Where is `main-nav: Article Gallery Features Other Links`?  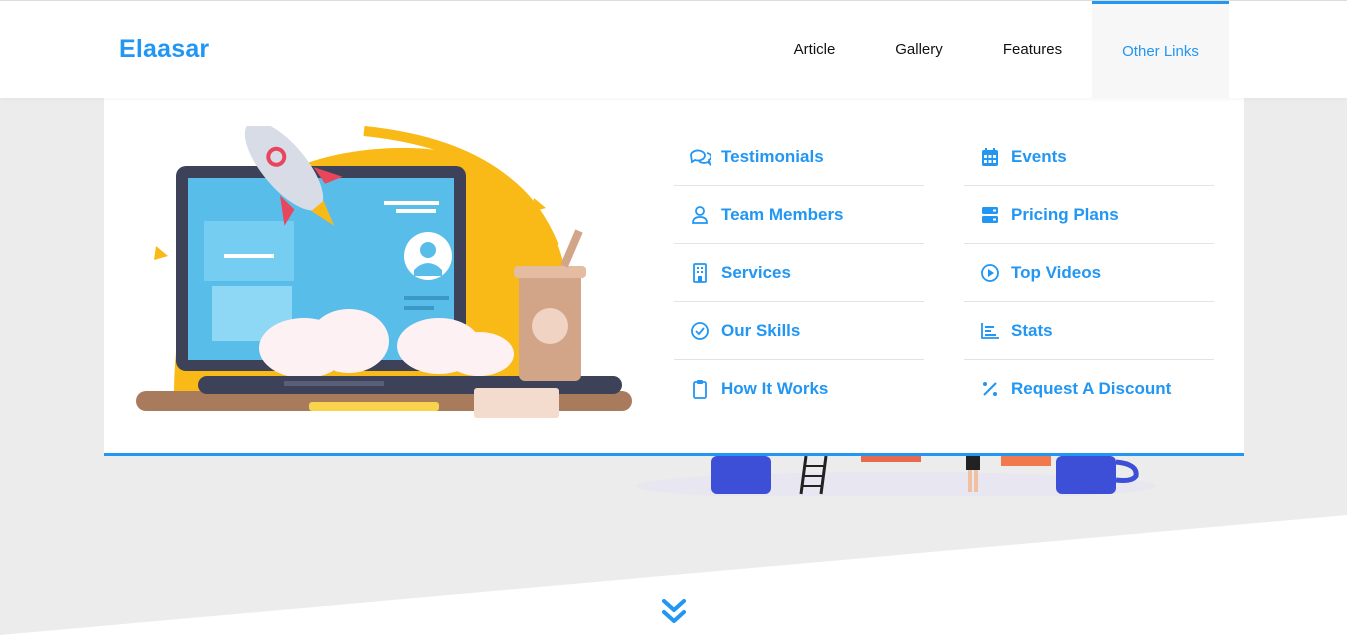
main-nav: Article Gallery Features Other Links is located at coordinates (996, 49).